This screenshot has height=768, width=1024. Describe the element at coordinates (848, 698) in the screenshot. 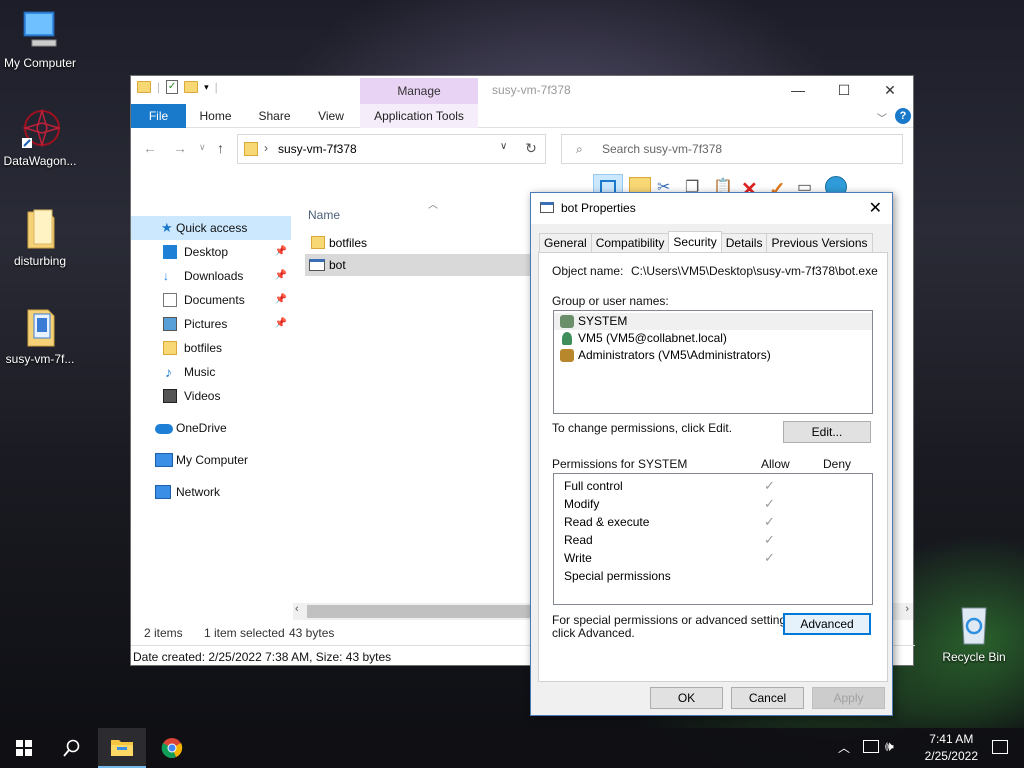

I see `apply-button: Apply` at that location.